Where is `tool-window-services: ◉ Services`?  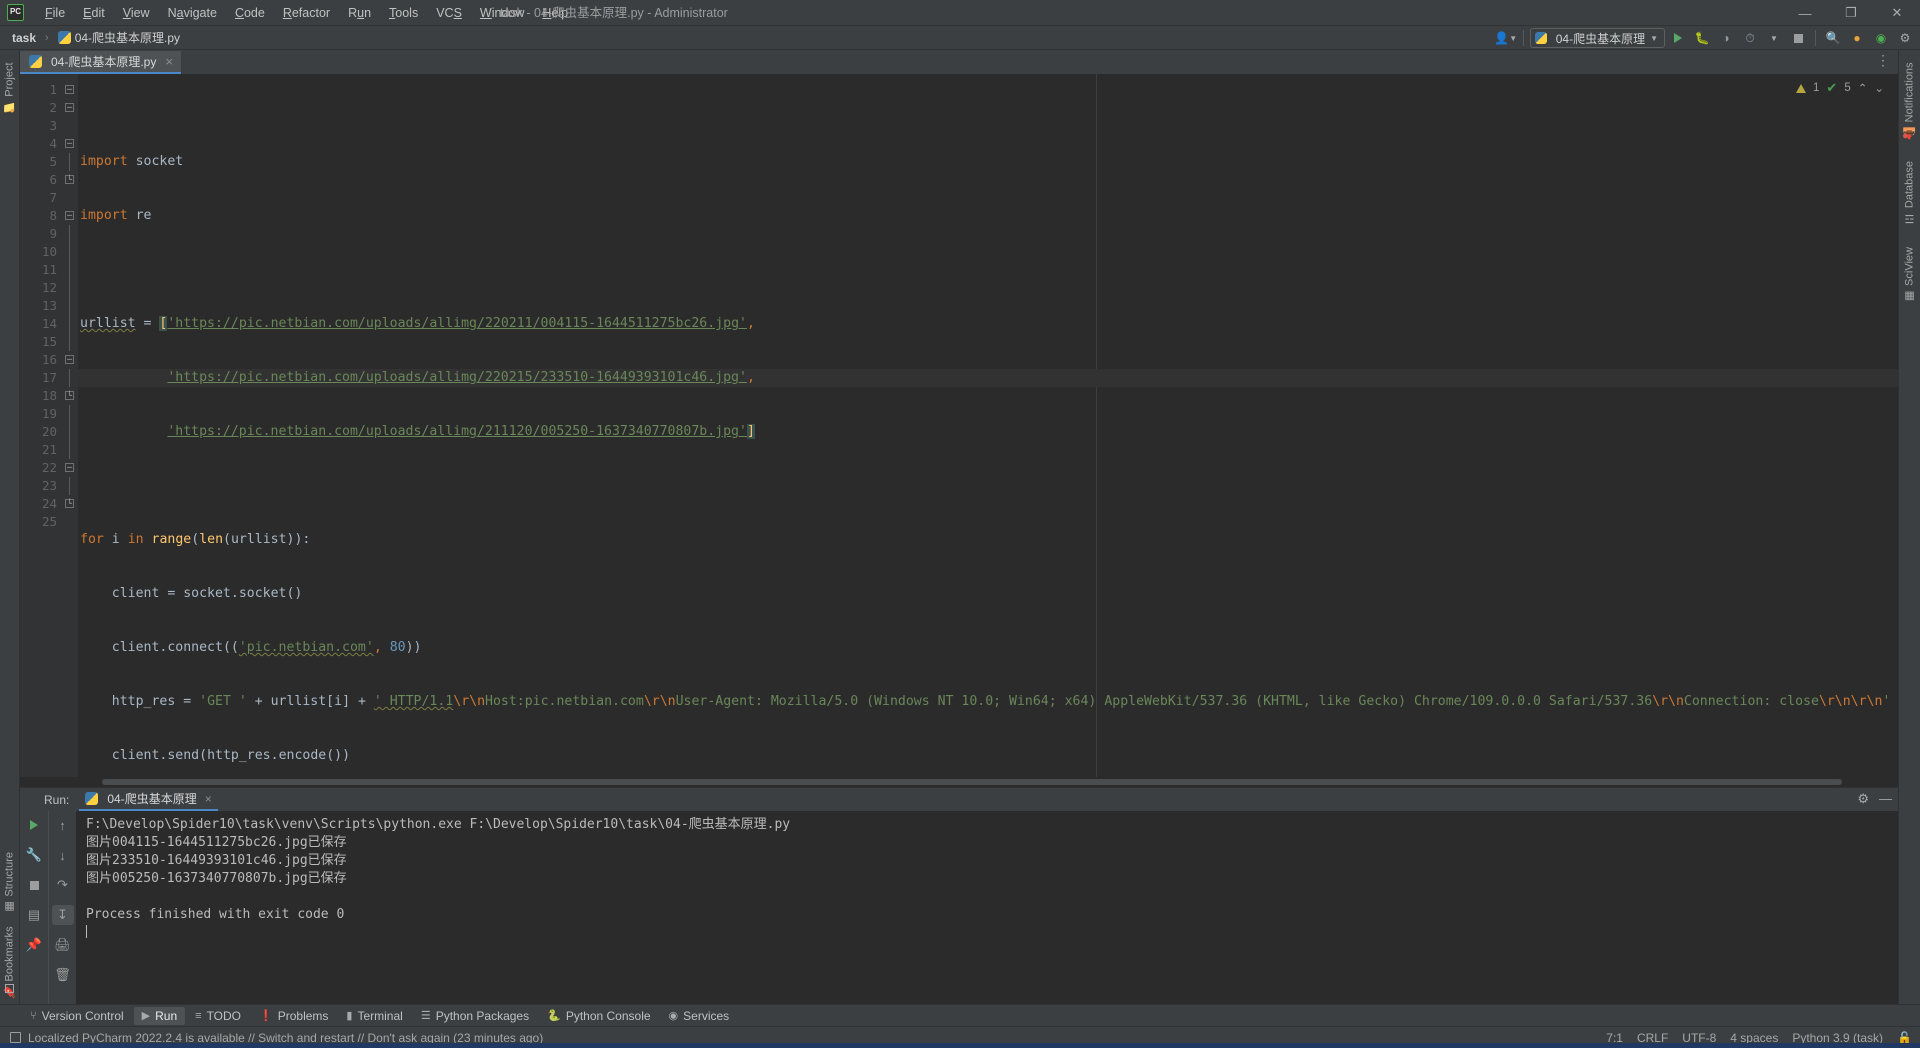
tool-window-services: ◉ Services is located at coordinates (699, 1016).